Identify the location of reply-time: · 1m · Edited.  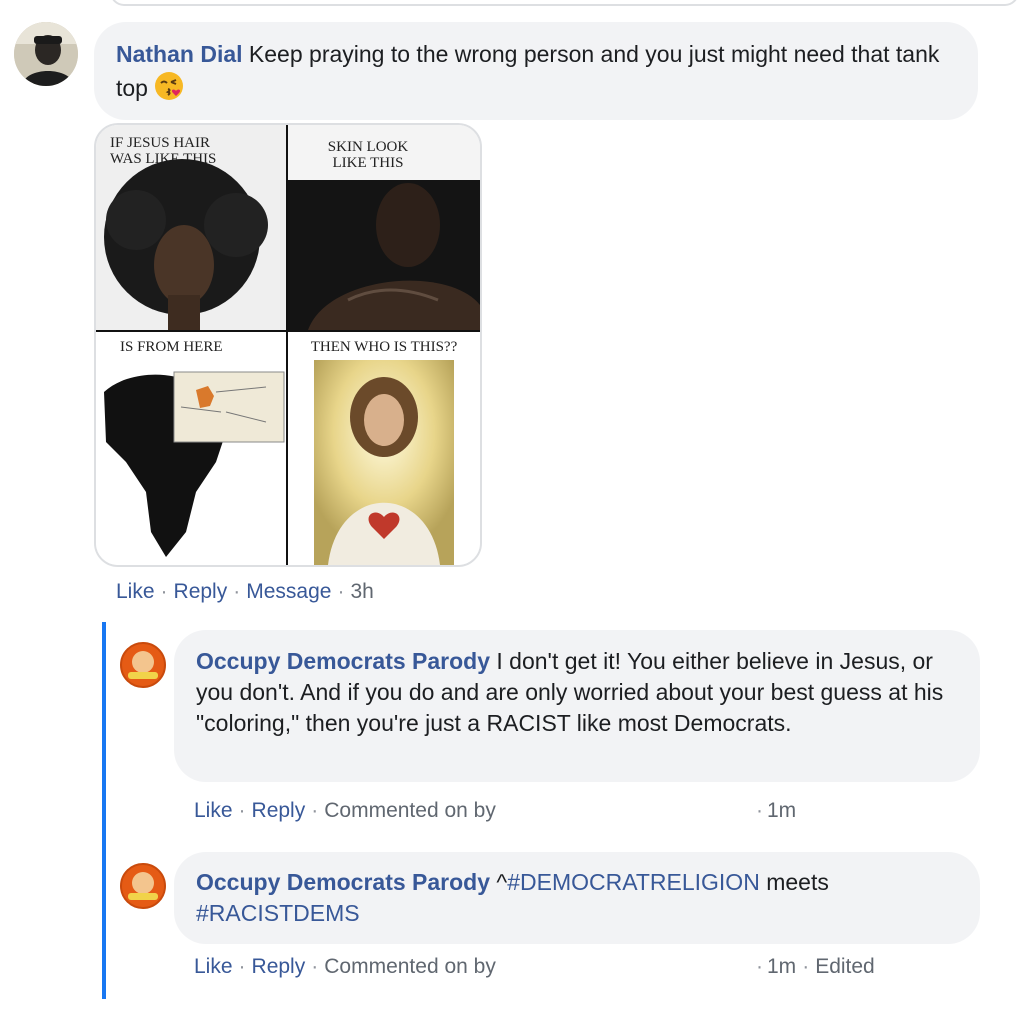
(815, 966).